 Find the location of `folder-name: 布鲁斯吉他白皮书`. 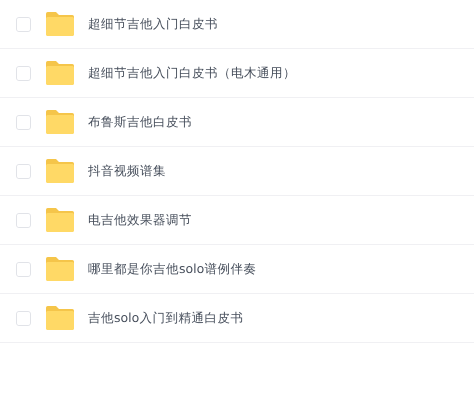

folder-name: 布鲁斯吉他白皮书 is located at coordinates (140, 122).